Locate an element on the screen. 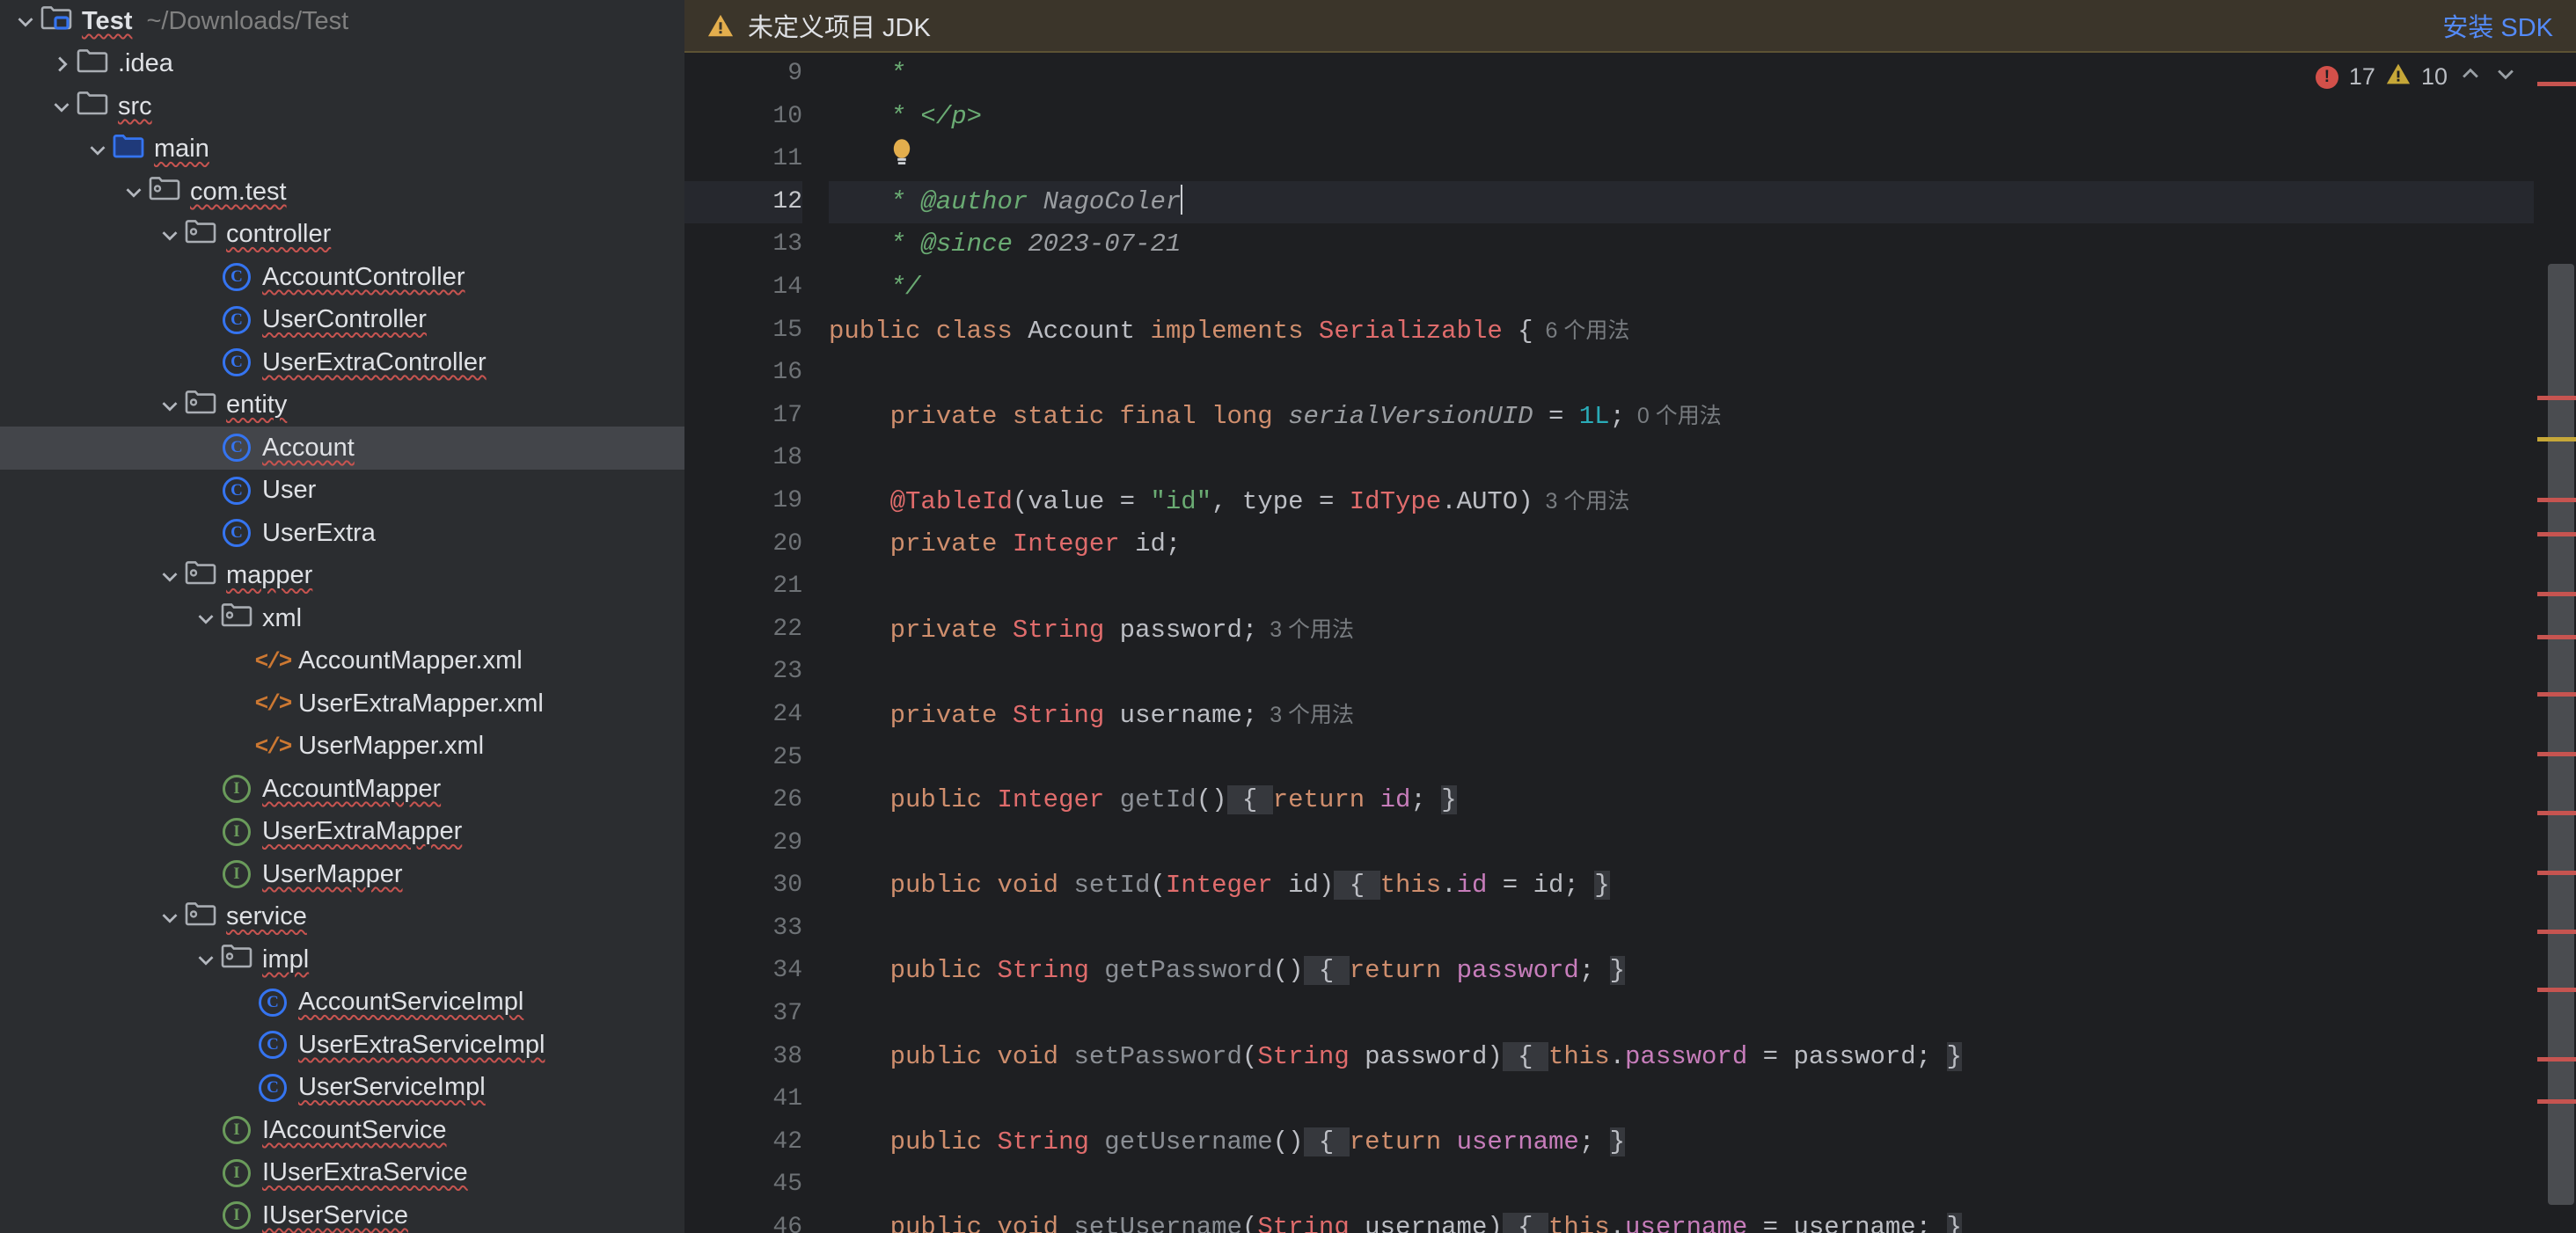 The width and height of the screenshot is (2576, 1233). tree-item-entity: entity is located at coordinates (342, 405).